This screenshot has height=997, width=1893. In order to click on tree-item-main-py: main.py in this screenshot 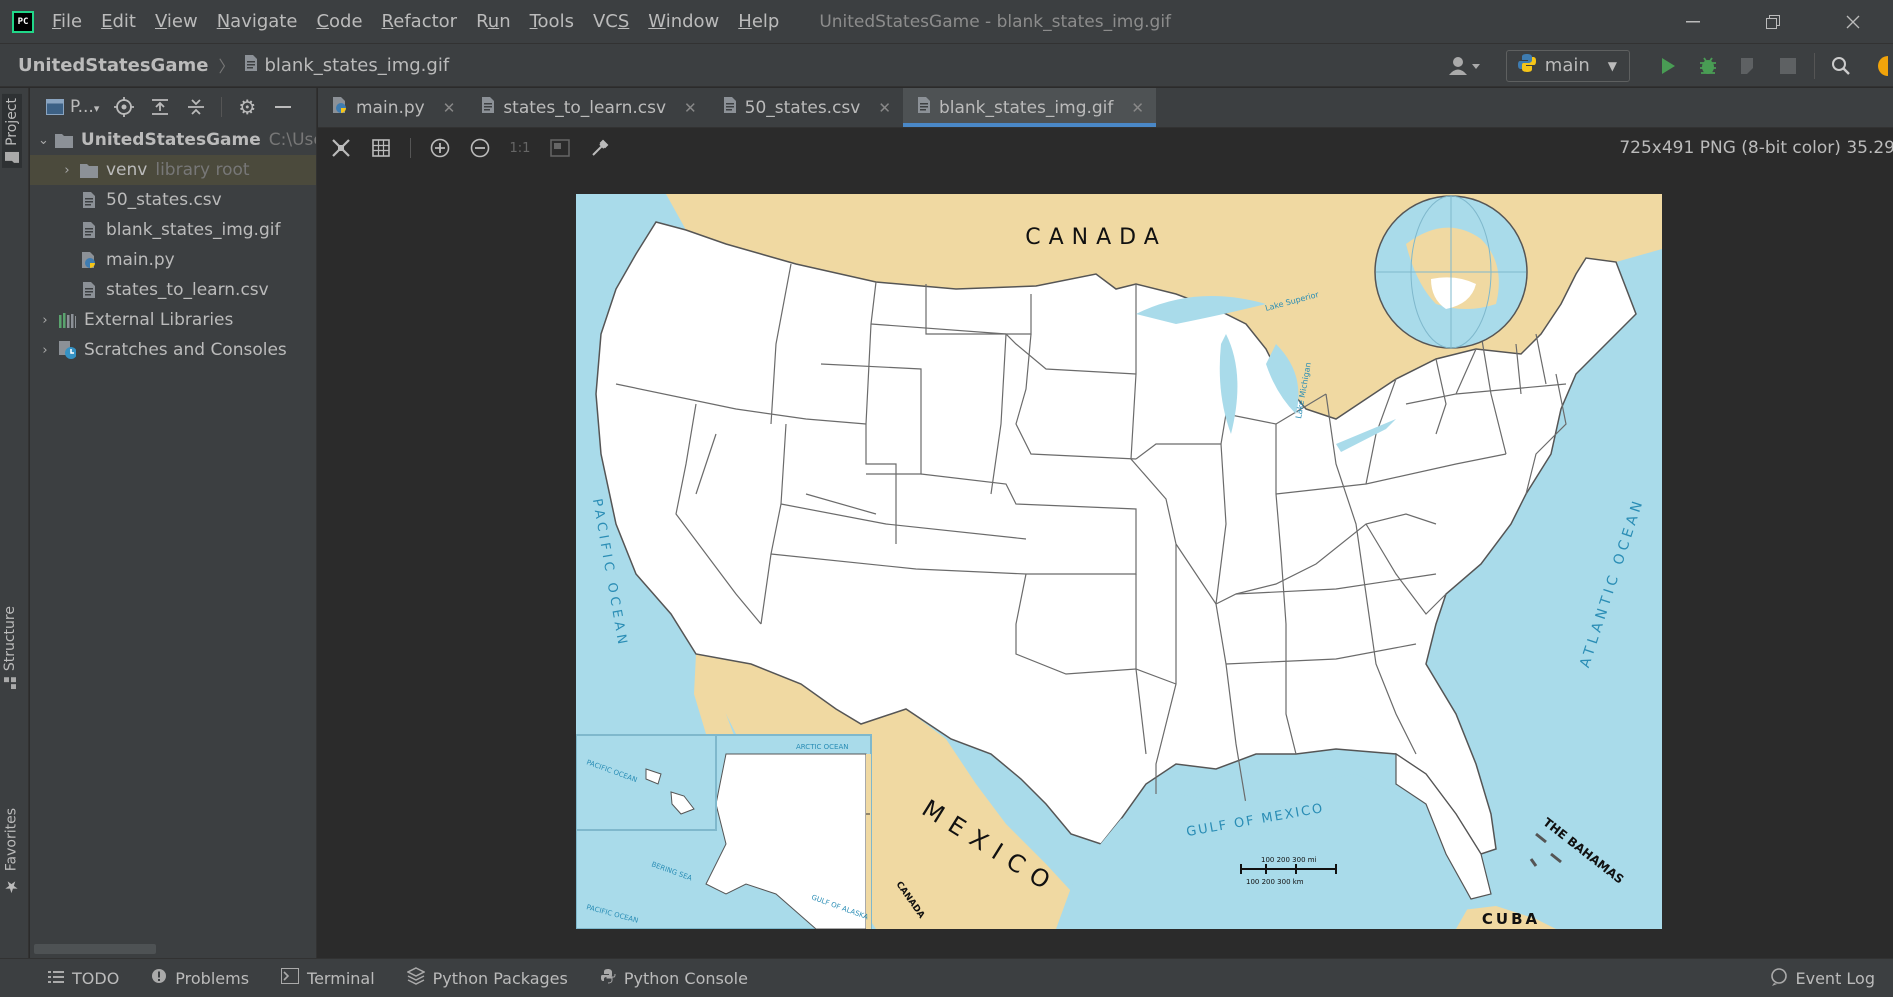, I will do `click(173, 260)`.